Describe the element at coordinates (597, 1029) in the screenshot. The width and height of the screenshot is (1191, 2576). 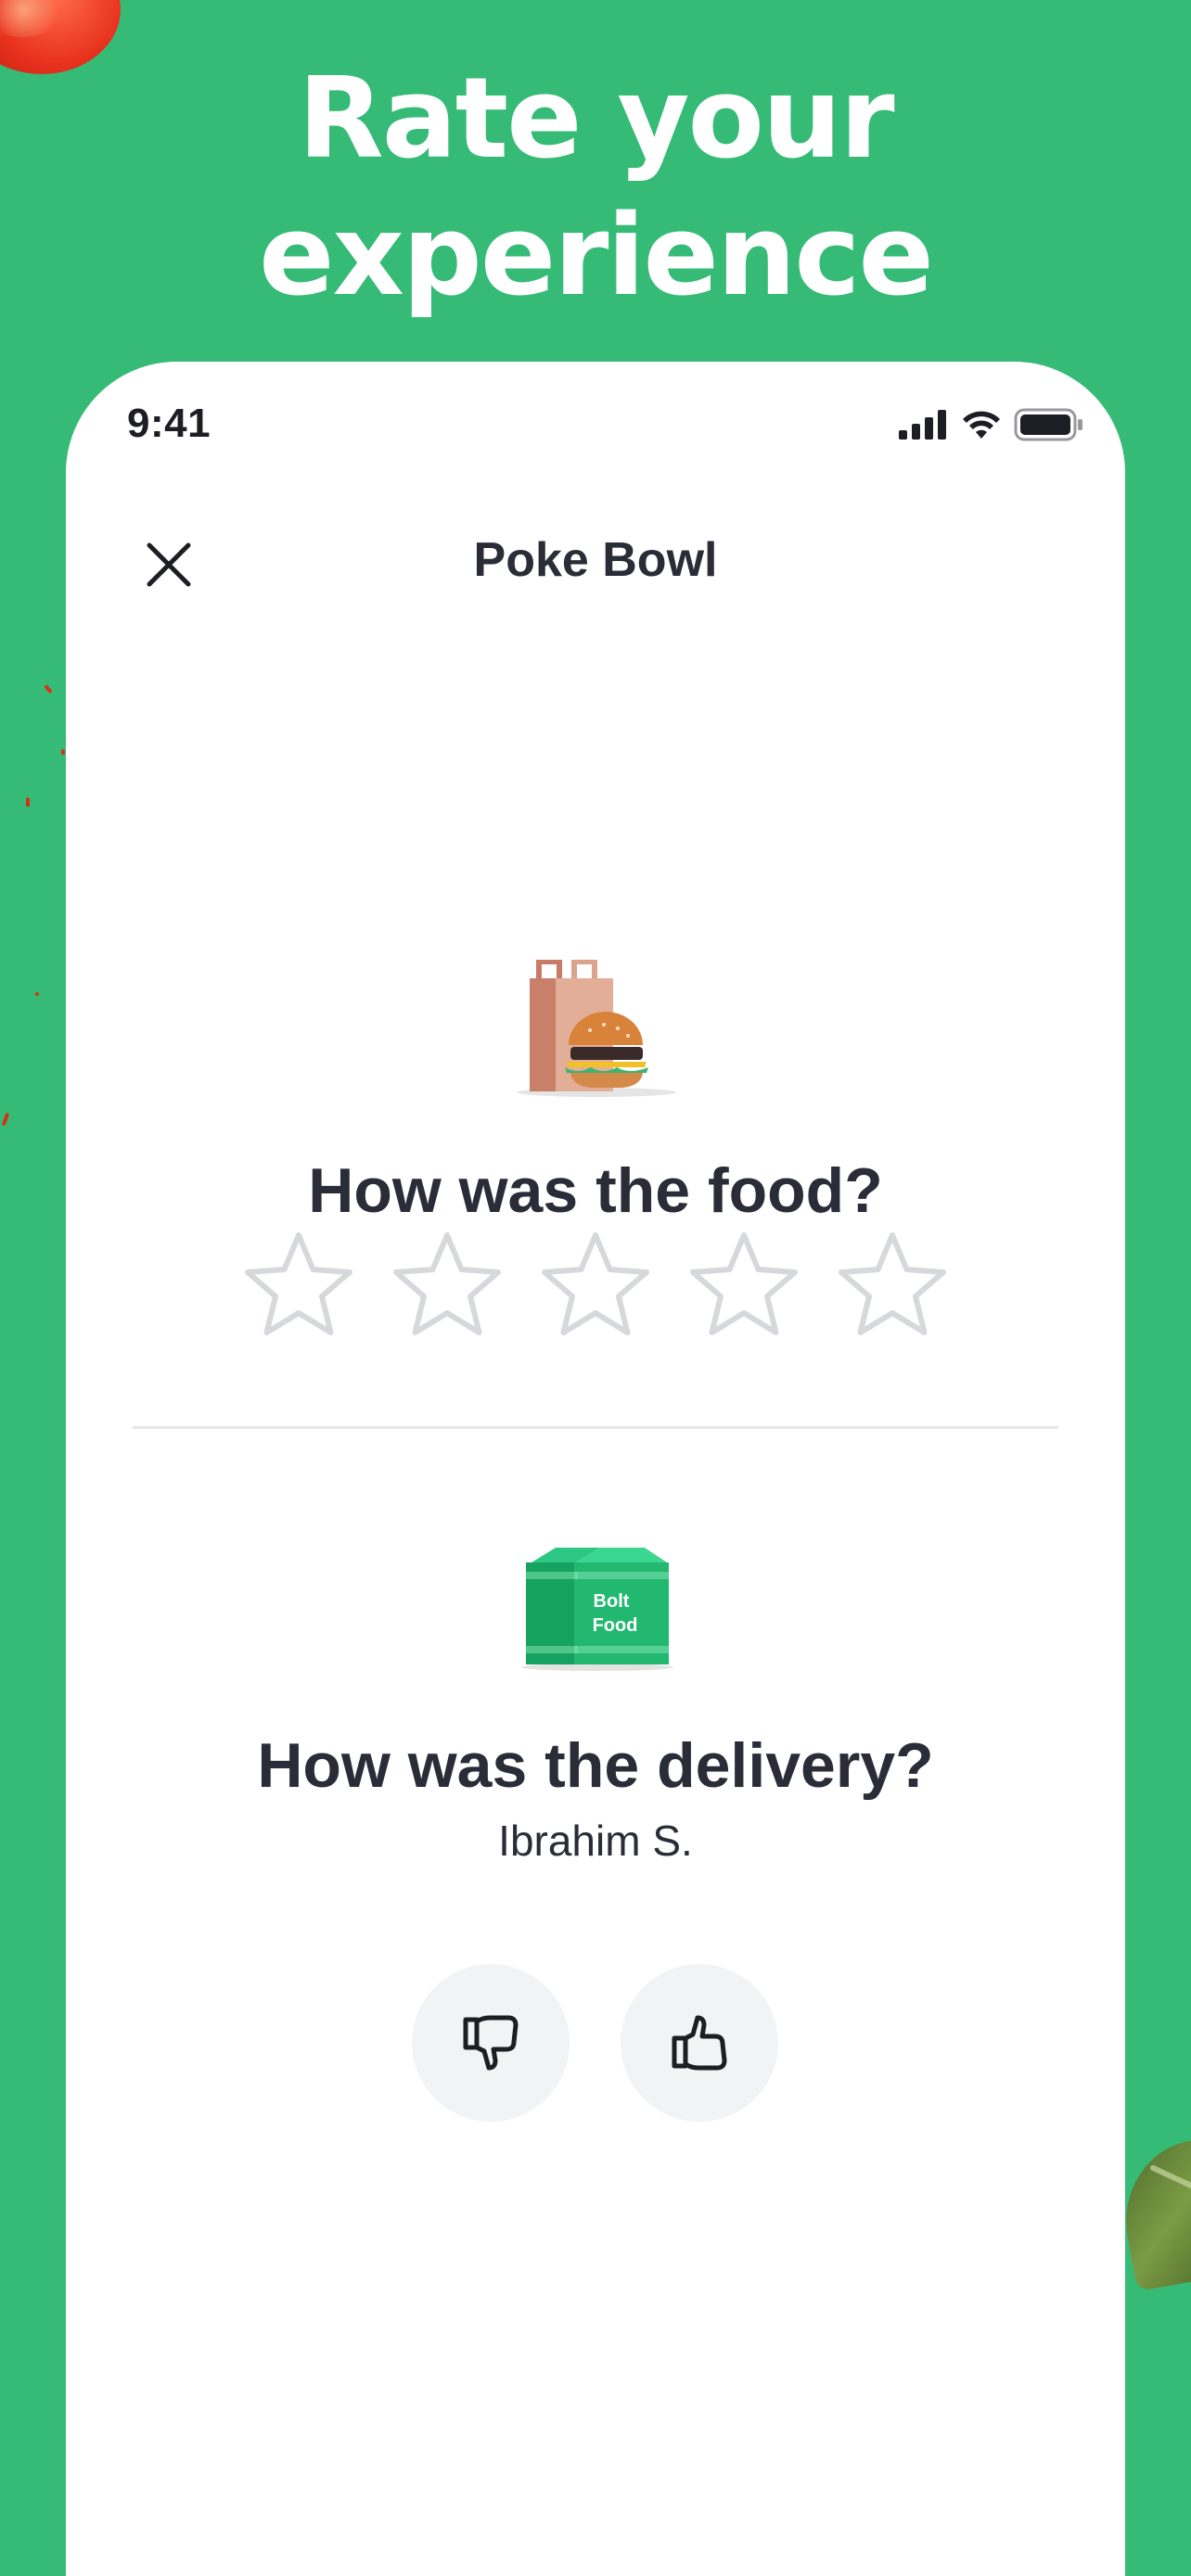
I see `food-bag-burger-illustration` at that location.